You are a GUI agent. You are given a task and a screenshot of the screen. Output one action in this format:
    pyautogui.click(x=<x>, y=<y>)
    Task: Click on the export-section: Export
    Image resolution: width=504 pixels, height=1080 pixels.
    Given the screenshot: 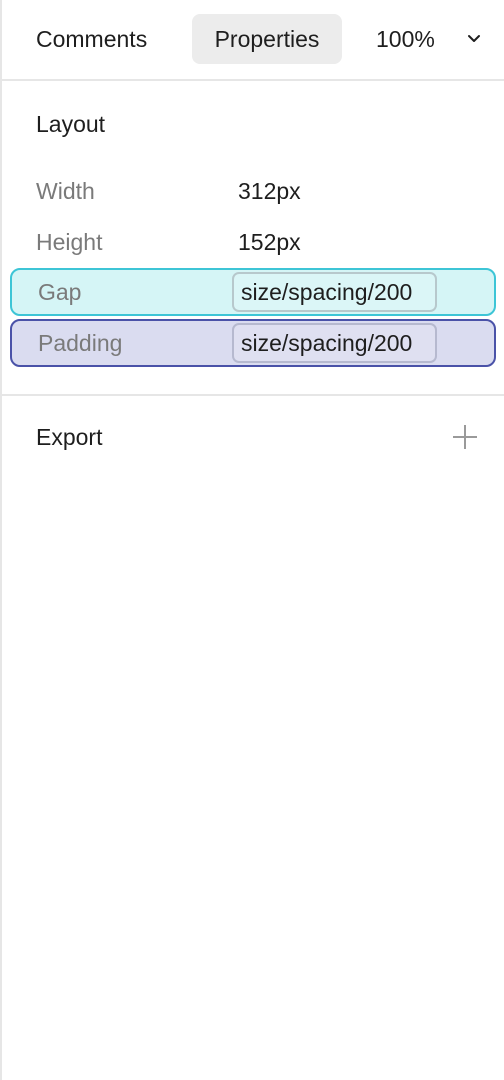 What is the action you would take?
    pyautogui.click(x=253, y=441)
    